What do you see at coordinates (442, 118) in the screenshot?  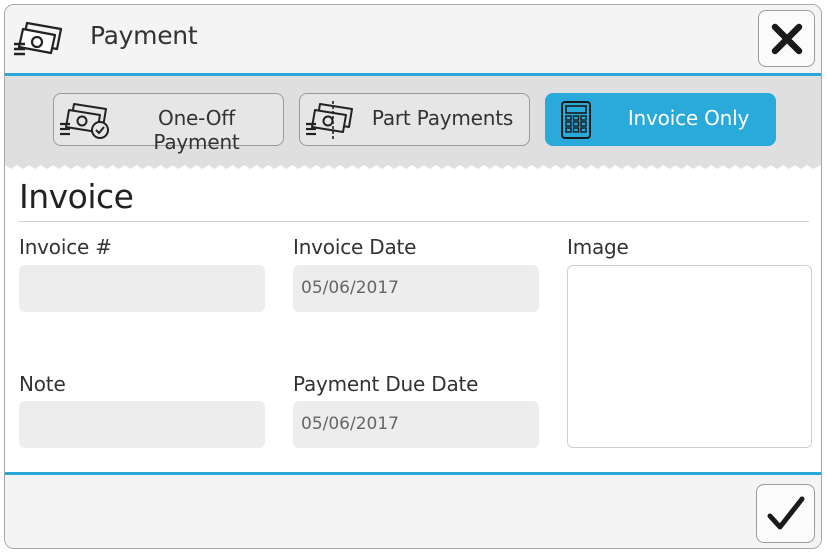 I see `tab-label: Part Payments` at bounding box center [442, 118].